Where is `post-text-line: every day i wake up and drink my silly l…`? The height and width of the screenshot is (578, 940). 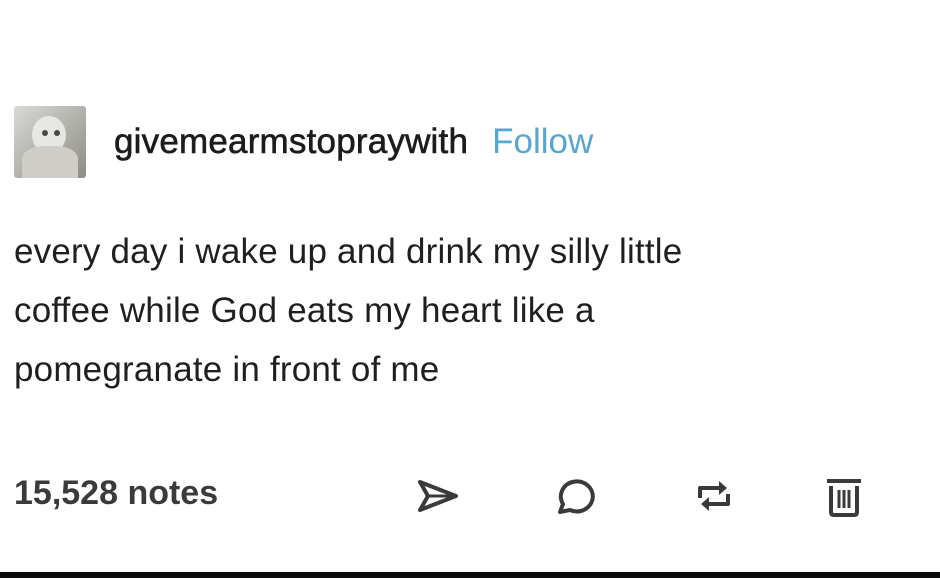
post-text-line: every day i wake up and drink my silly l… is located at coordinates (348, 251).